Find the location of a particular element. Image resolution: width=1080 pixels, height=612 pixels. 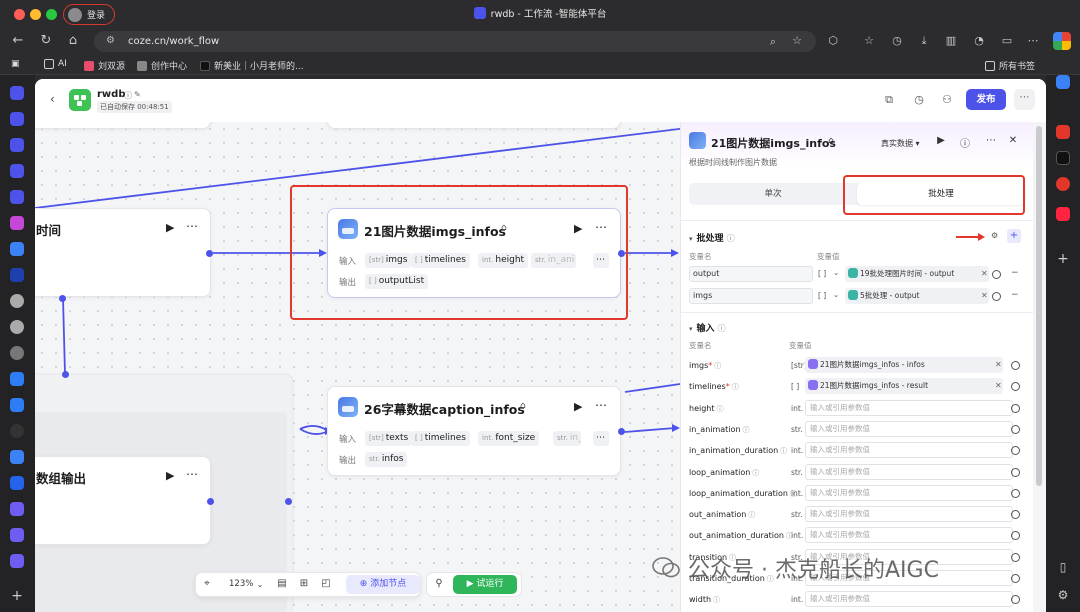

auto-layout-icon: ⊞ is located at coordinates (304, 583).